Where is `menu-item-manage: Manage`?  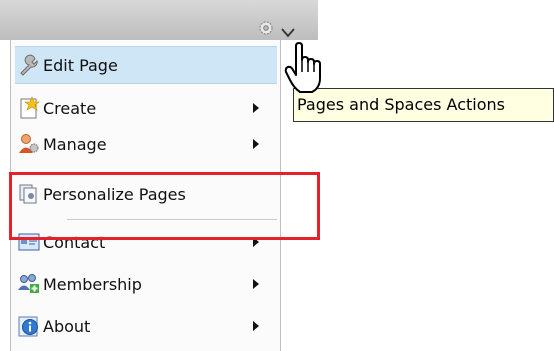 menu-item-manage: Manage is located at coordinates (146, 144).